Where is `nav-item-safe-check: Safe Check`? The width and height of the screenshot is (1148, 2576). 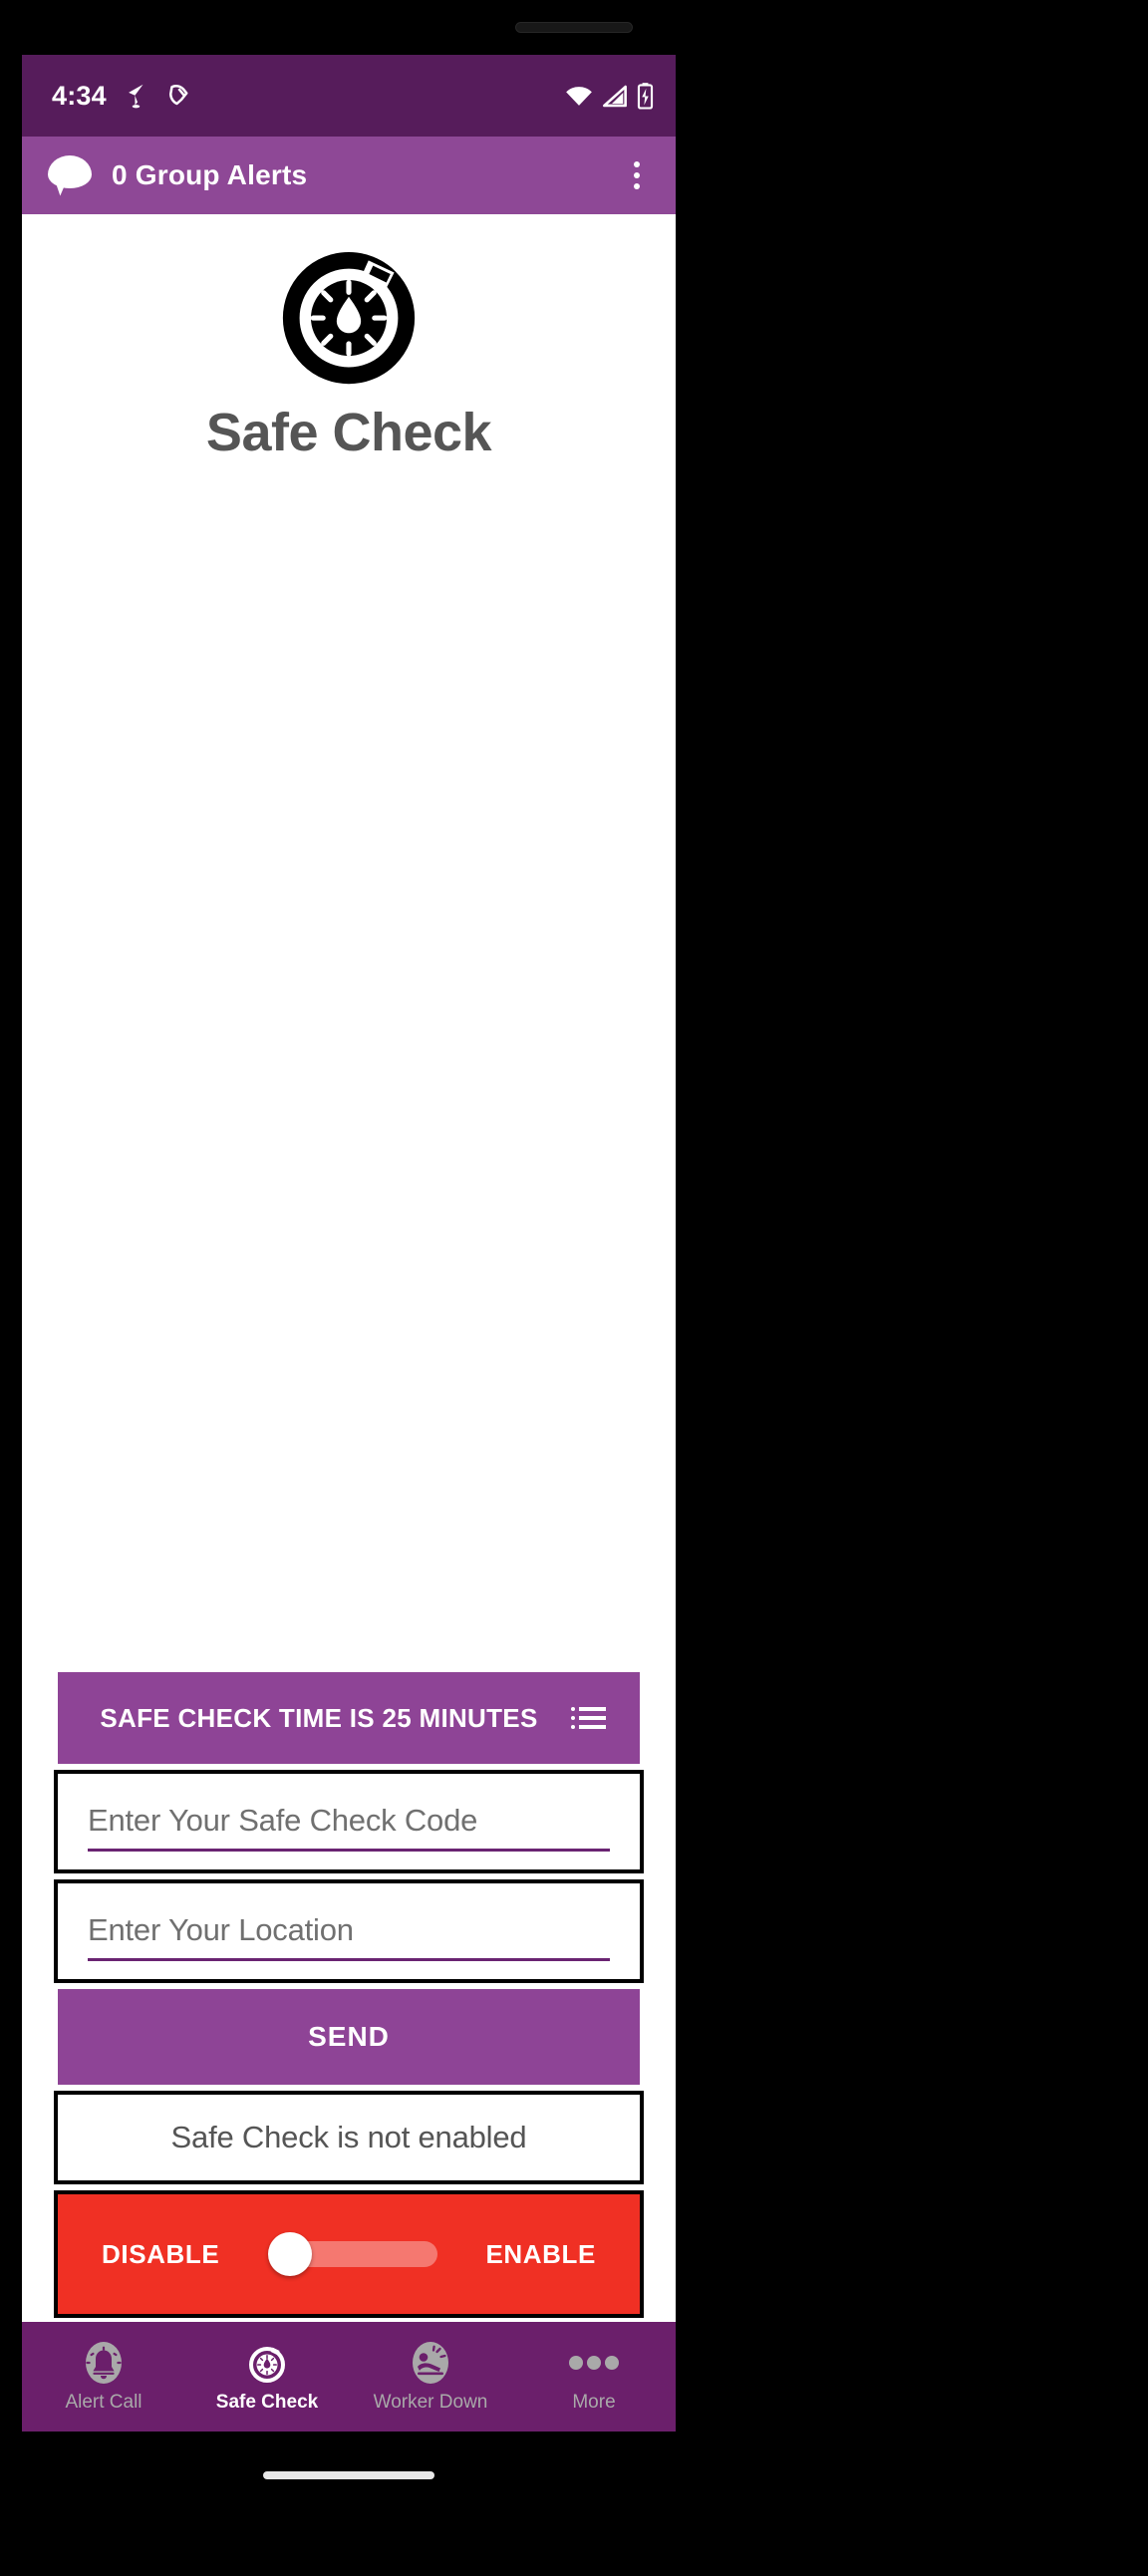
nav-item-safe-check: Safe Check is located at coordinates (267, 2377).